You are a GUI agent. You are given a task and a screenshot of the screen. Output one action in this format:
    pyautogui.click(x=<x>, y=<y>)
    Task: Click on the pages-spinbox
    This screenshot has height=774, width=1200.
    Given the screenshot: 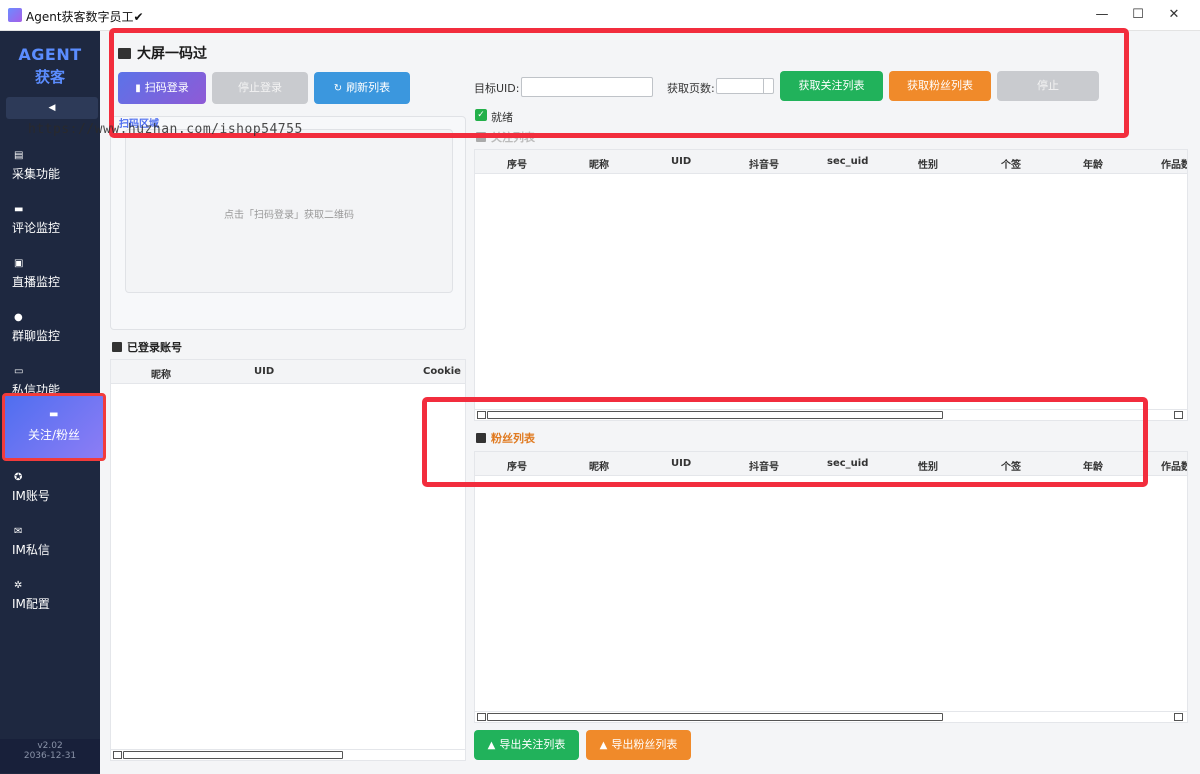 What is the action you would take?
    pyautogui.click(x=745, y=86)
    